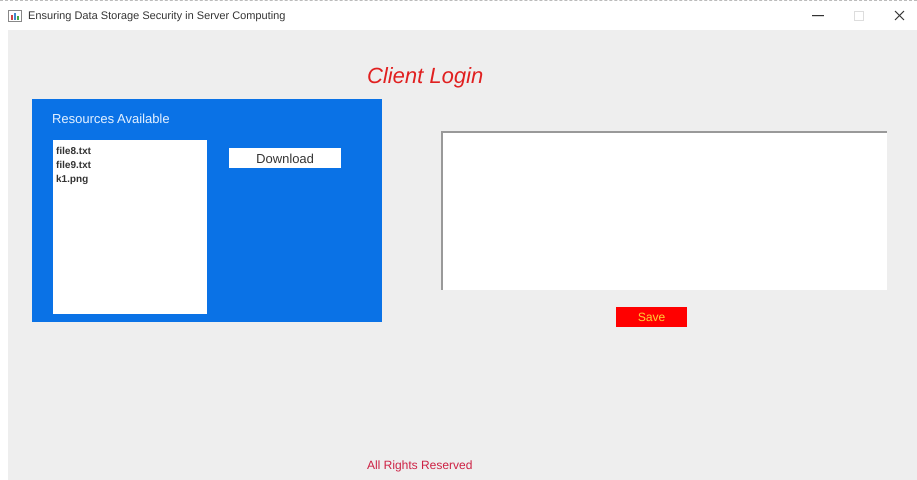  I want to click on app-icon, so click(15, 16).